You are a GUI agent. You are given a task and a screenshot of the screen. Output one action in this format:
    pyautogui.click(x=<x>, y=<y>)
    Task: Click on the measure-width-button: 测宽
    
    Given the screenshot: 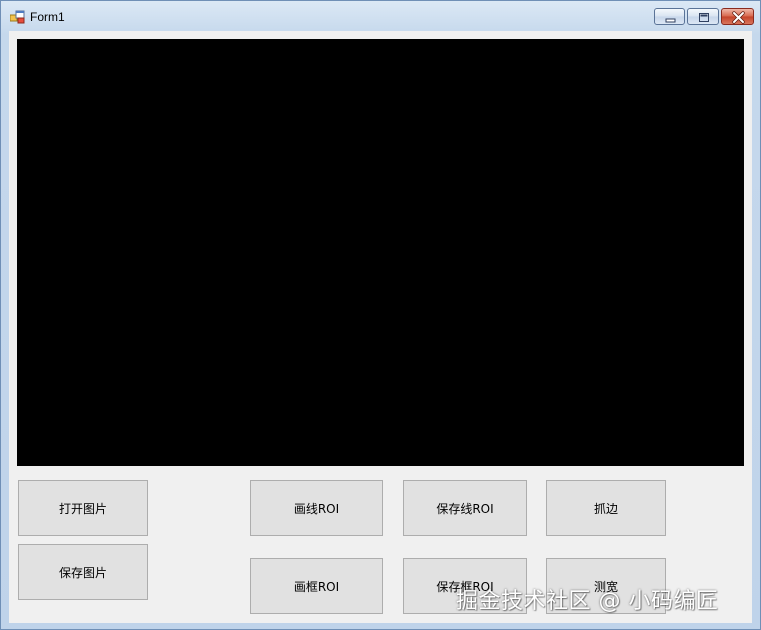 What is the action you would take?
    pyautogui.click(x=606, y=586)
    